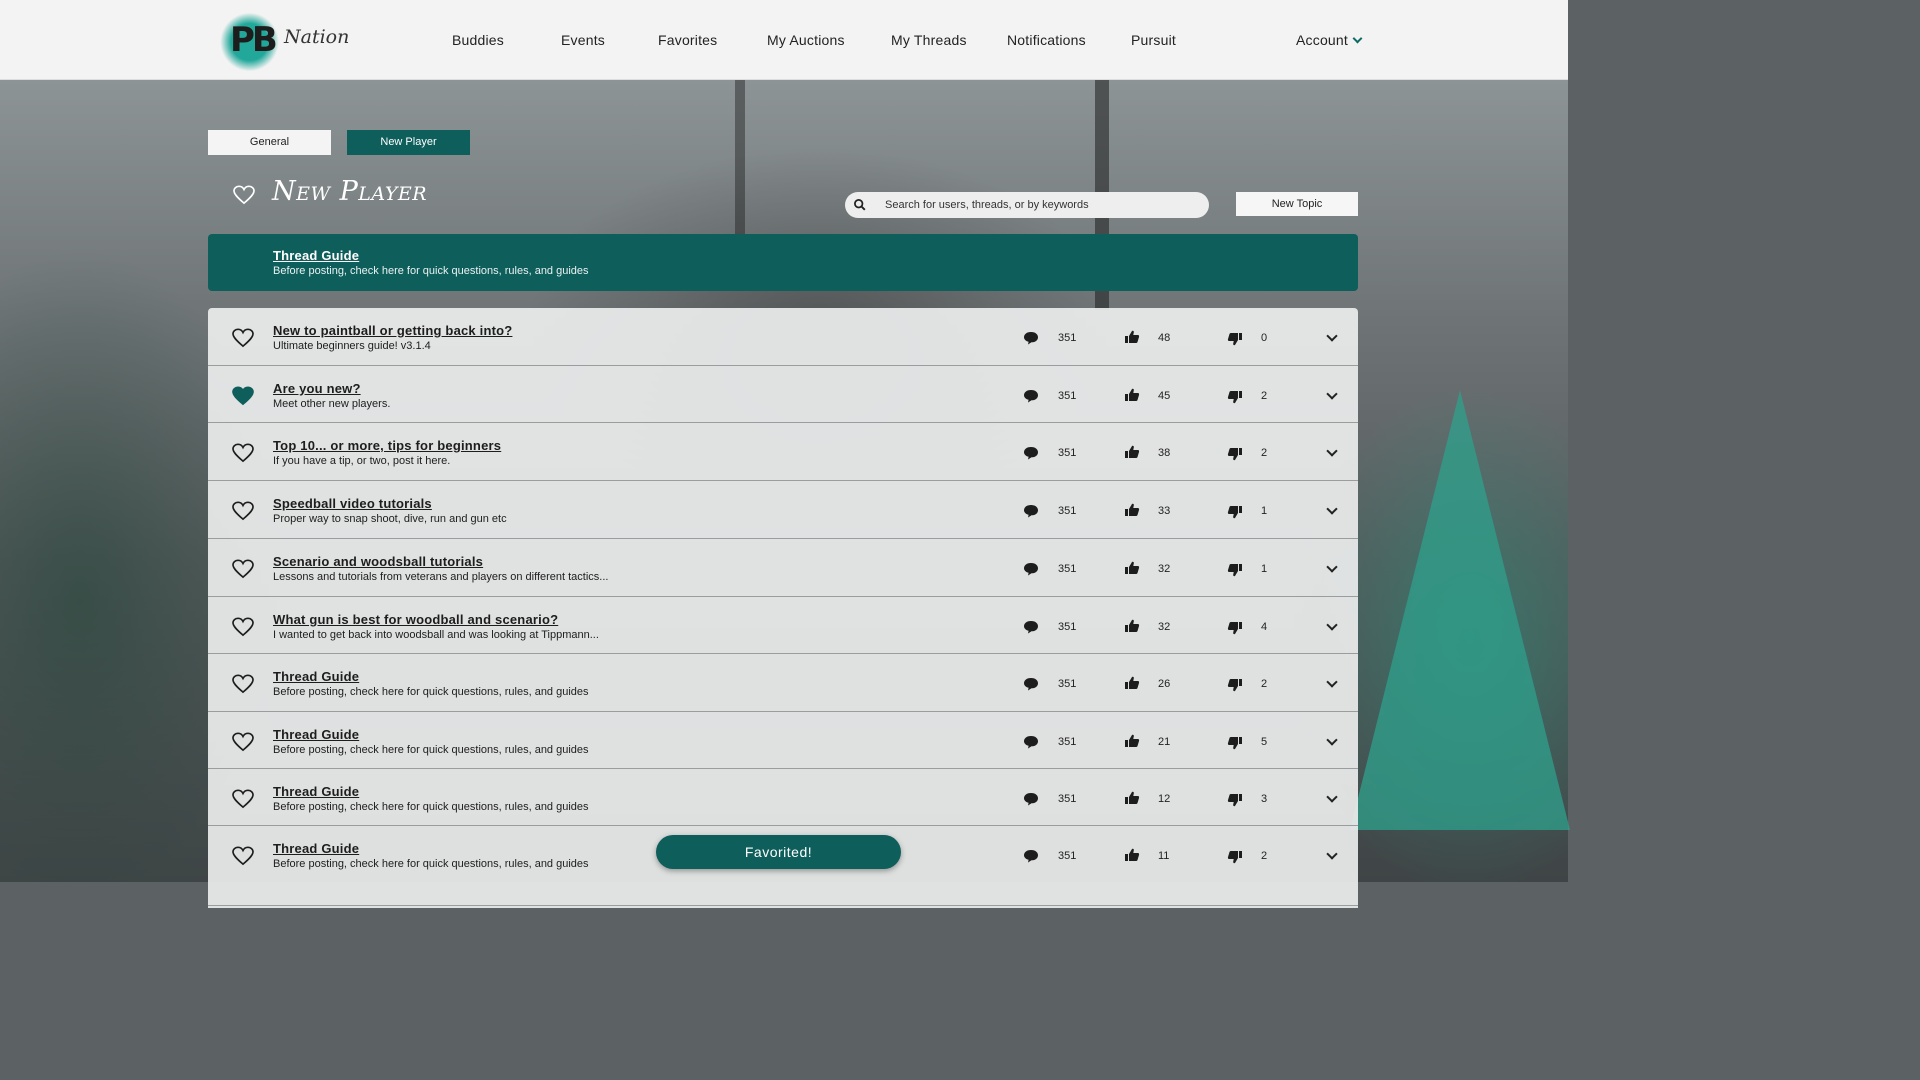 The height and width of the screenshot is (1080, 1920). Describe the element at coordinates (352, 503) in the screenshot. I see `thread-title: Speedball video tutorials` at that location.